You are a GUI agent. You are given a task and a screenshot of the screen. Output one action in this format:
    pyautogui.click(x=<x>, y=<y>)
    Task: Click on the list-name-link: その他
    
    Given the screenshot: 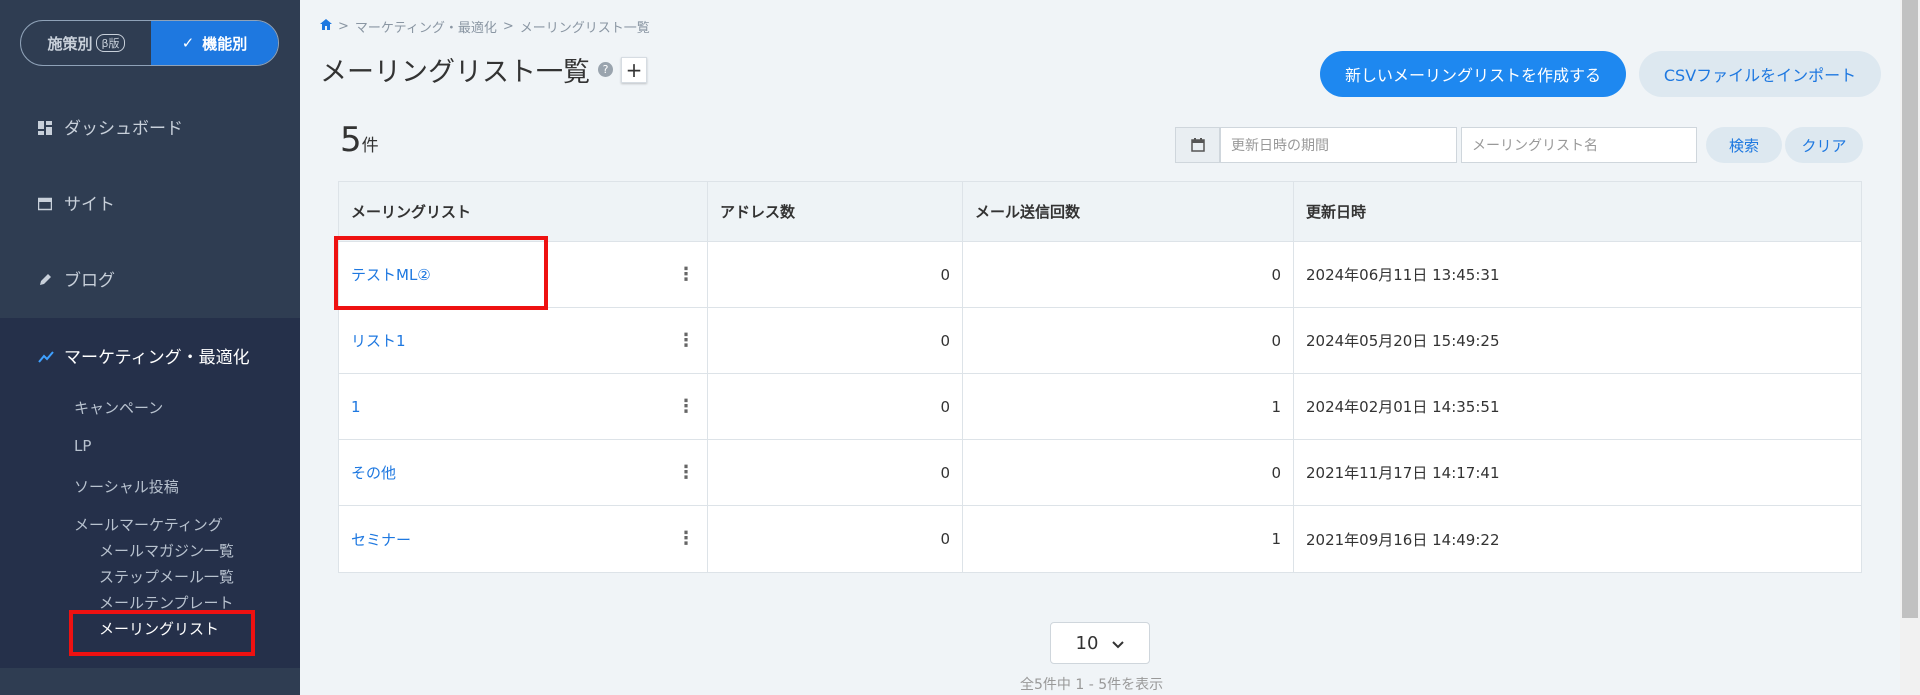 What is the action you would take?
    pyautogui.click(x=373, y=472)
    